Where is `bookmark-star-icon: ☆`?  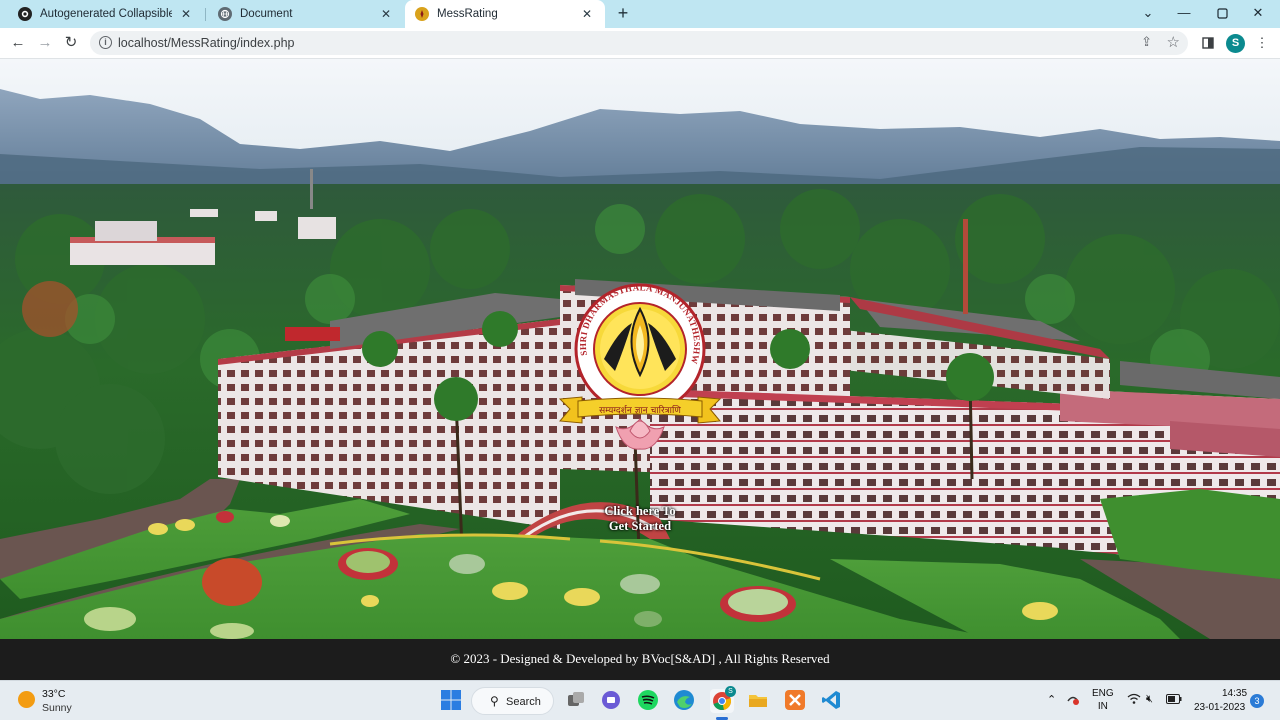 bookmark-star-icon: ☆ is located at coordinates (1173, 42).